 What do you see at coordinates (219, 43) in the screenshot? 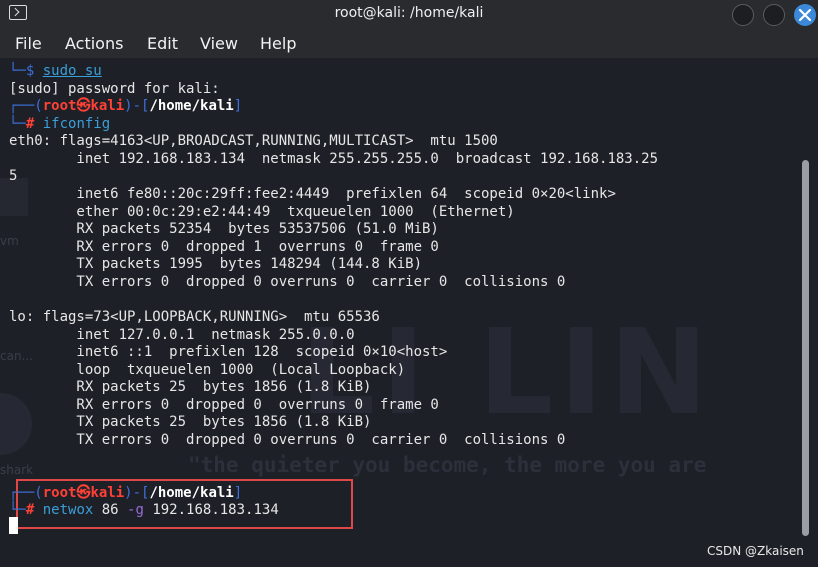
I see `menu-view: View` at bounding box center [219, 43].